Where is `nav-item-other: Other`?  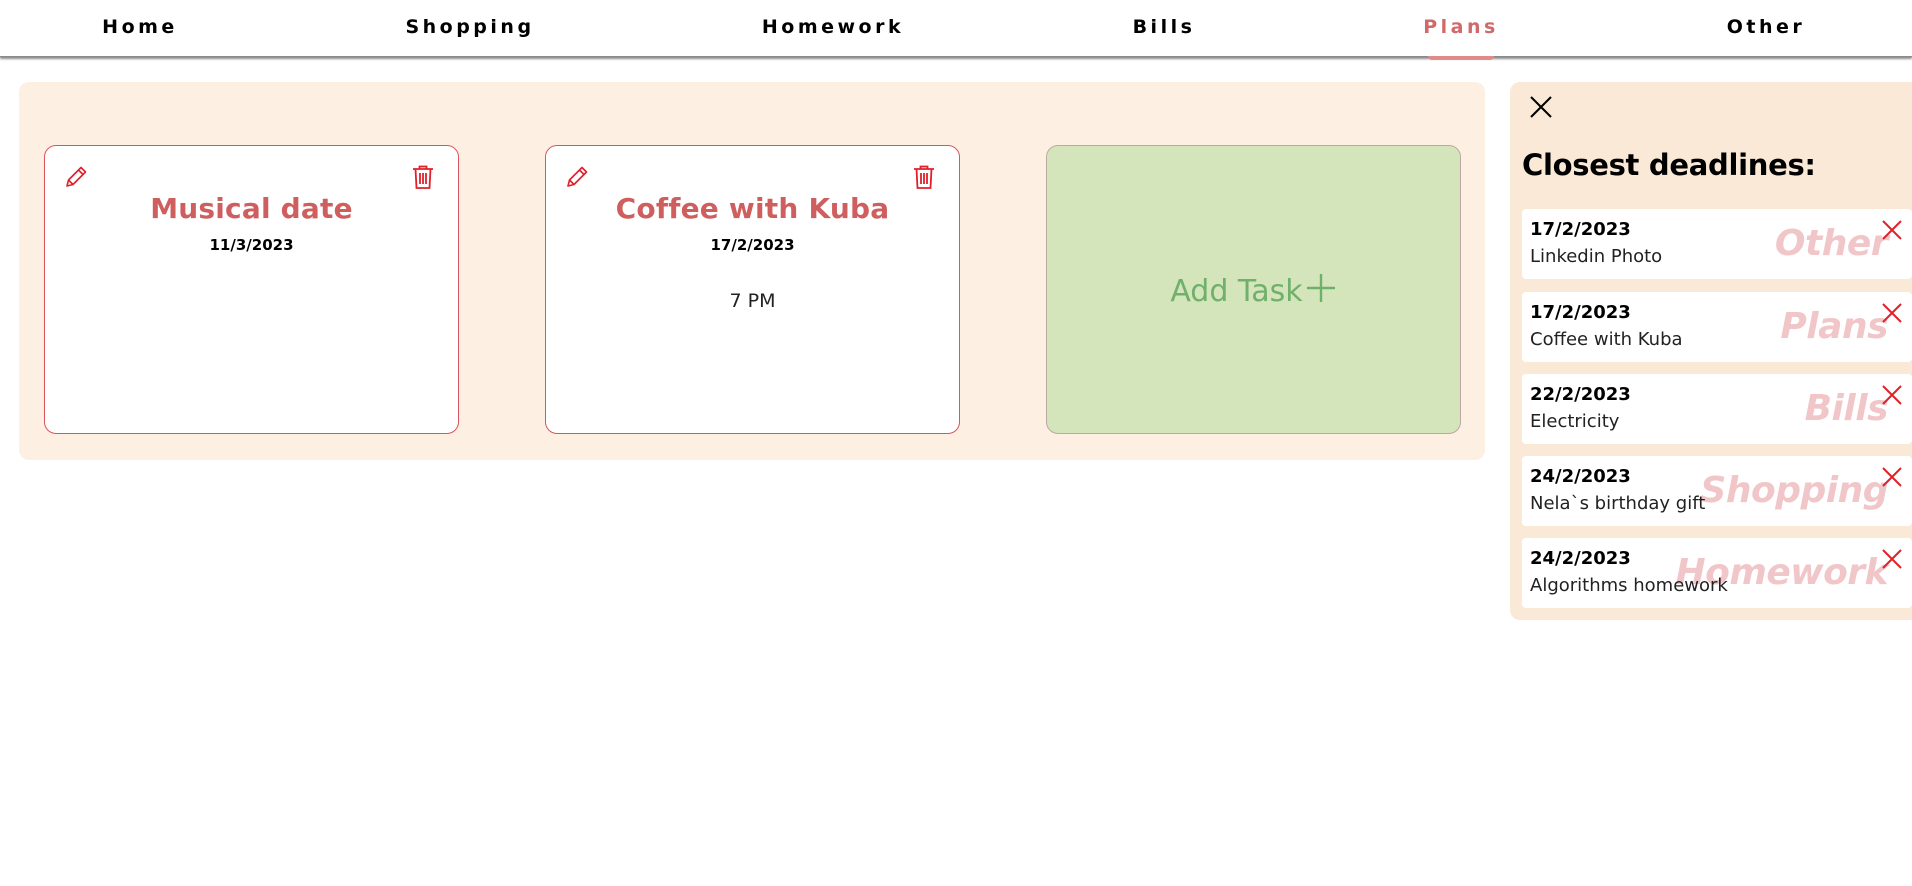 nav-item-other: Other is located at coordinates (1766, 27).